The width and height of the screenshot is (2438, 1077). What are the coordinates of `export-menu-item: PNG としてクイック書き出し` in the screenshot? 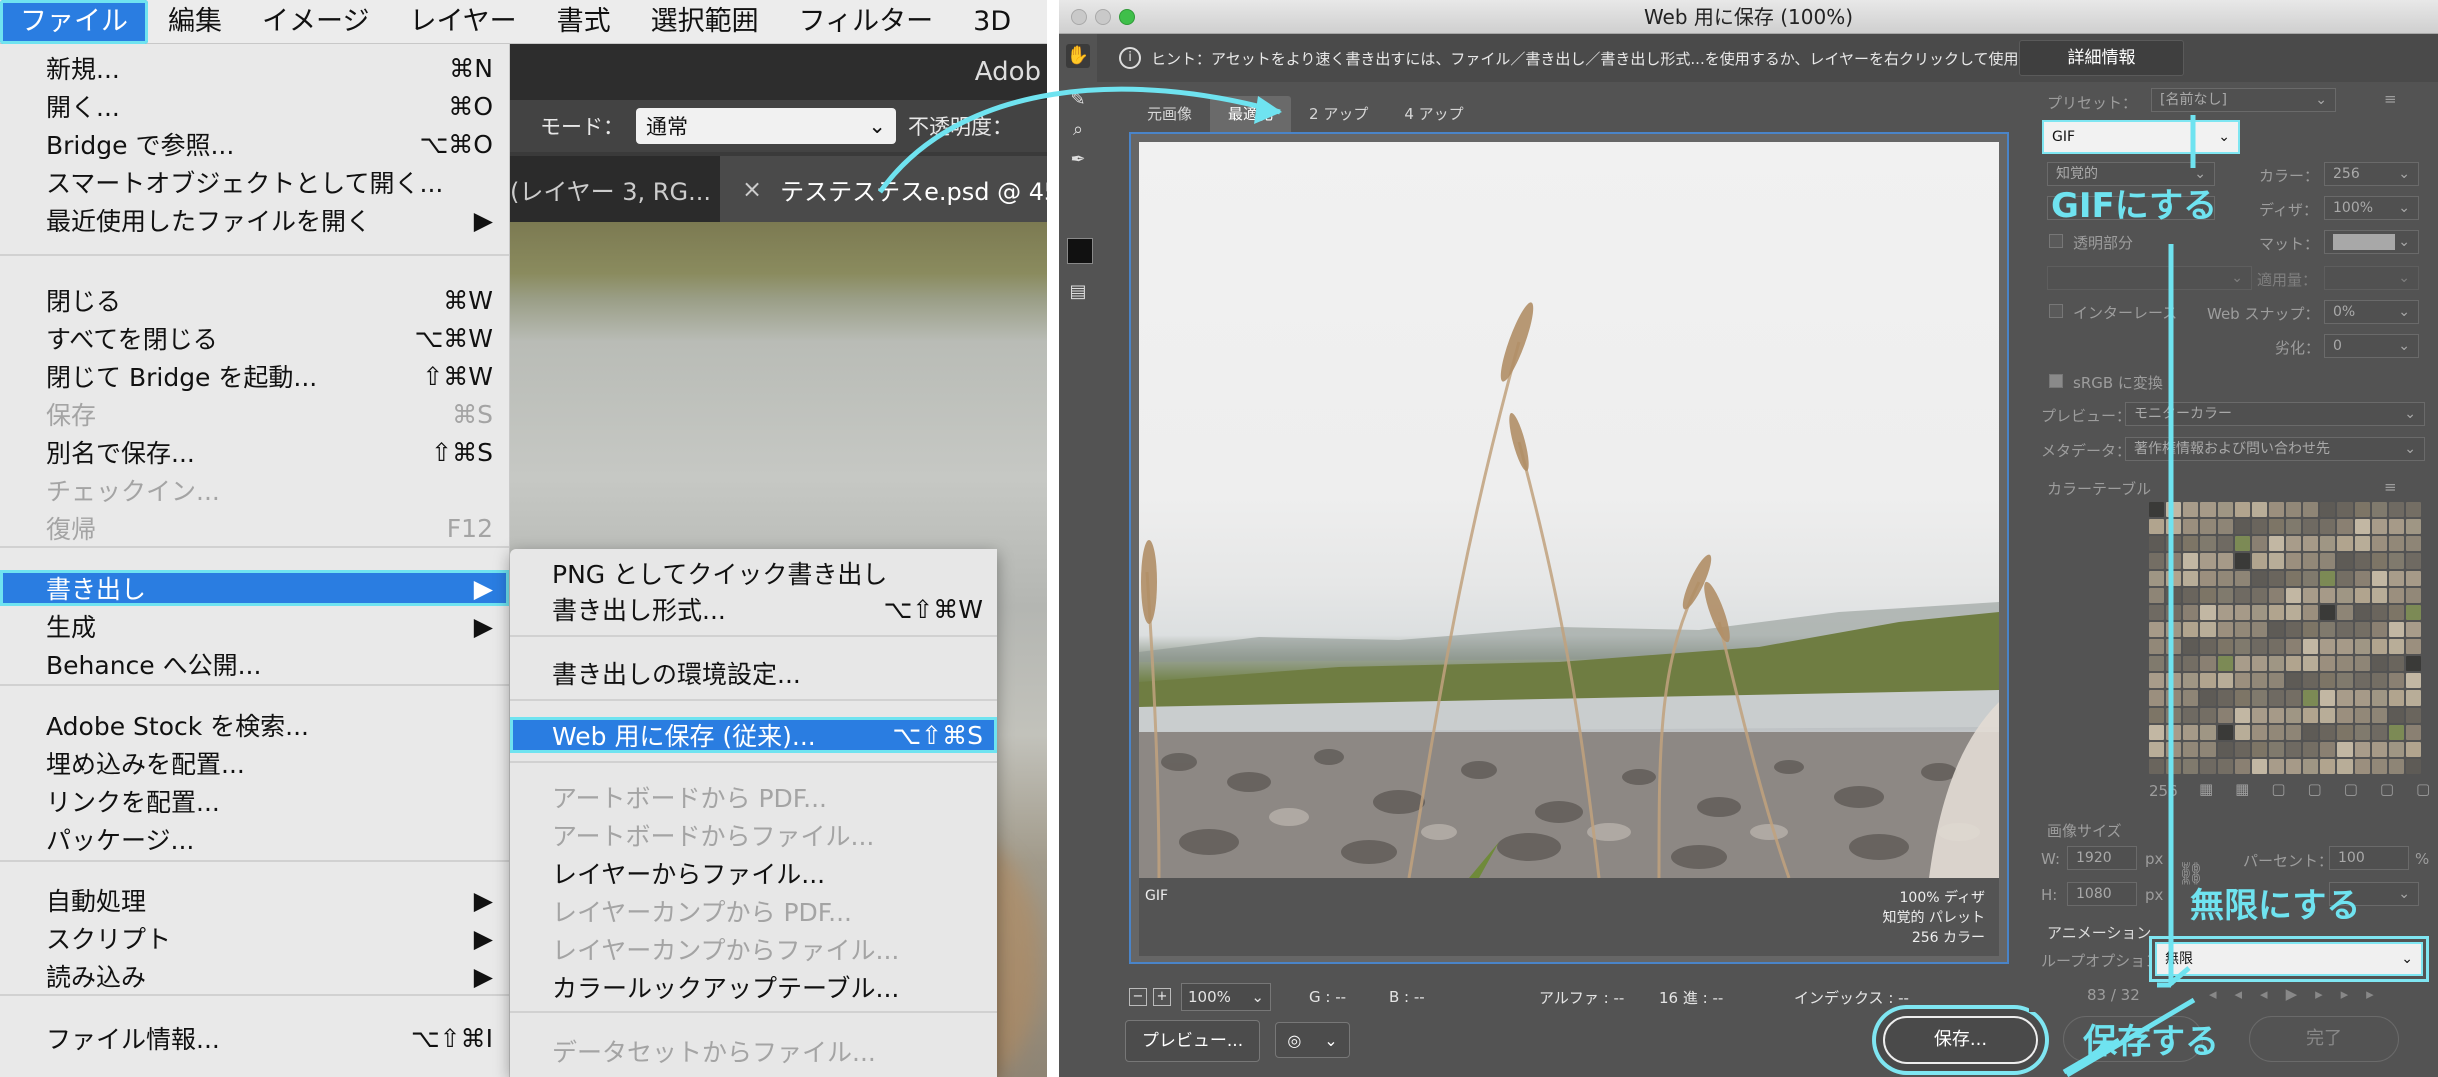 It's located at (753, 573).